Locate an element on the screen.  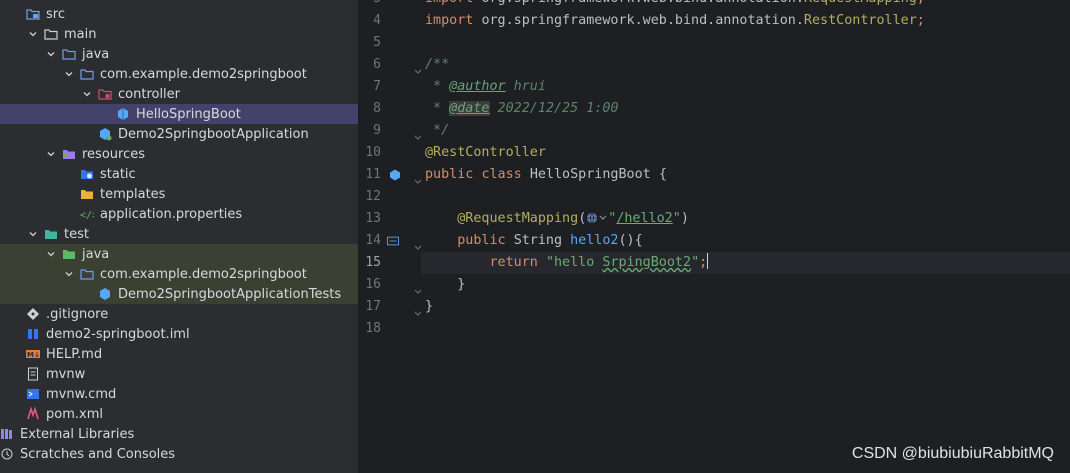
text-file-icon is located at coordinates (33, 374).